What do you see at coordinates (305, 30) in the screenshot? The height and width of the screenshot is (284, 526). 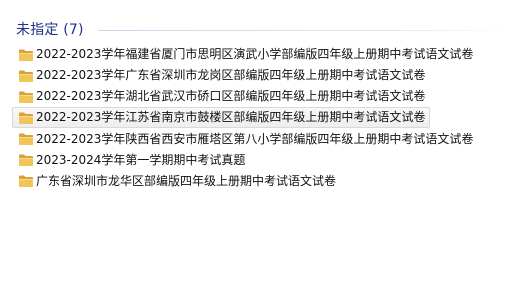 I see `group-divider` at bounding box center [305, 30].